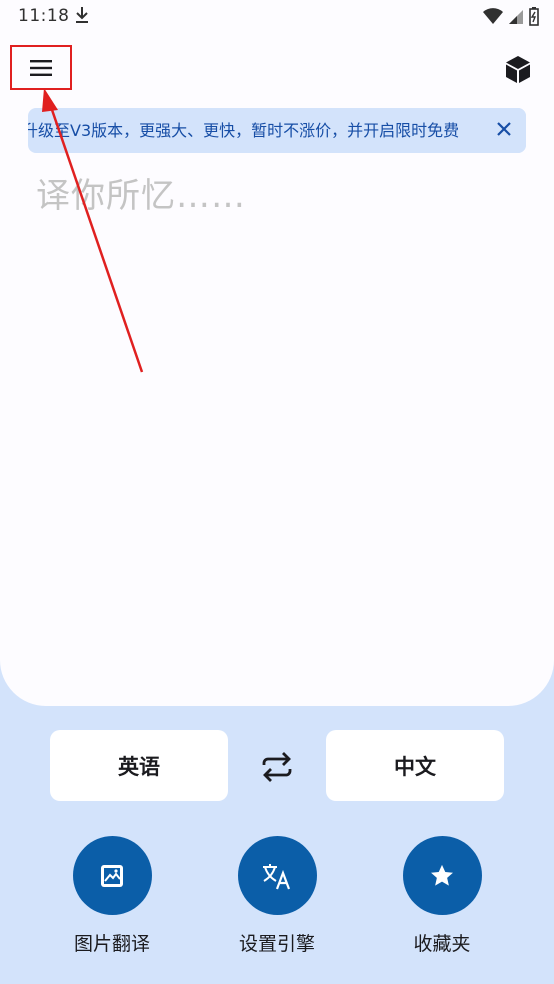 The height and width of the screenshot is (984, 554). Describe the element at coordinates (44, 16) in the screenshot. I see `status-time: 11:18` at that location.